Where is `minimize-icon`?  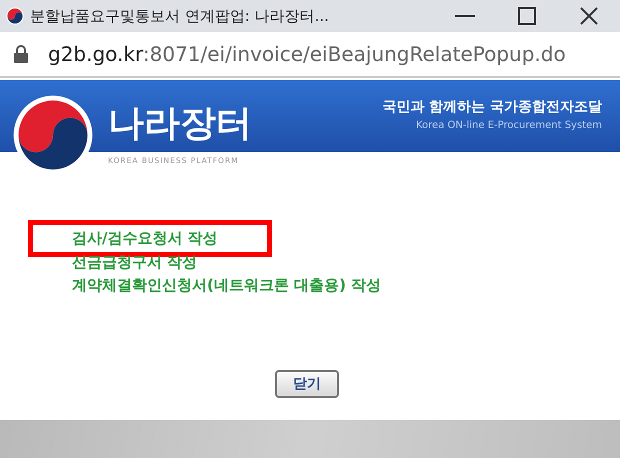
minimize-icon is located at coordinates (465, 16).